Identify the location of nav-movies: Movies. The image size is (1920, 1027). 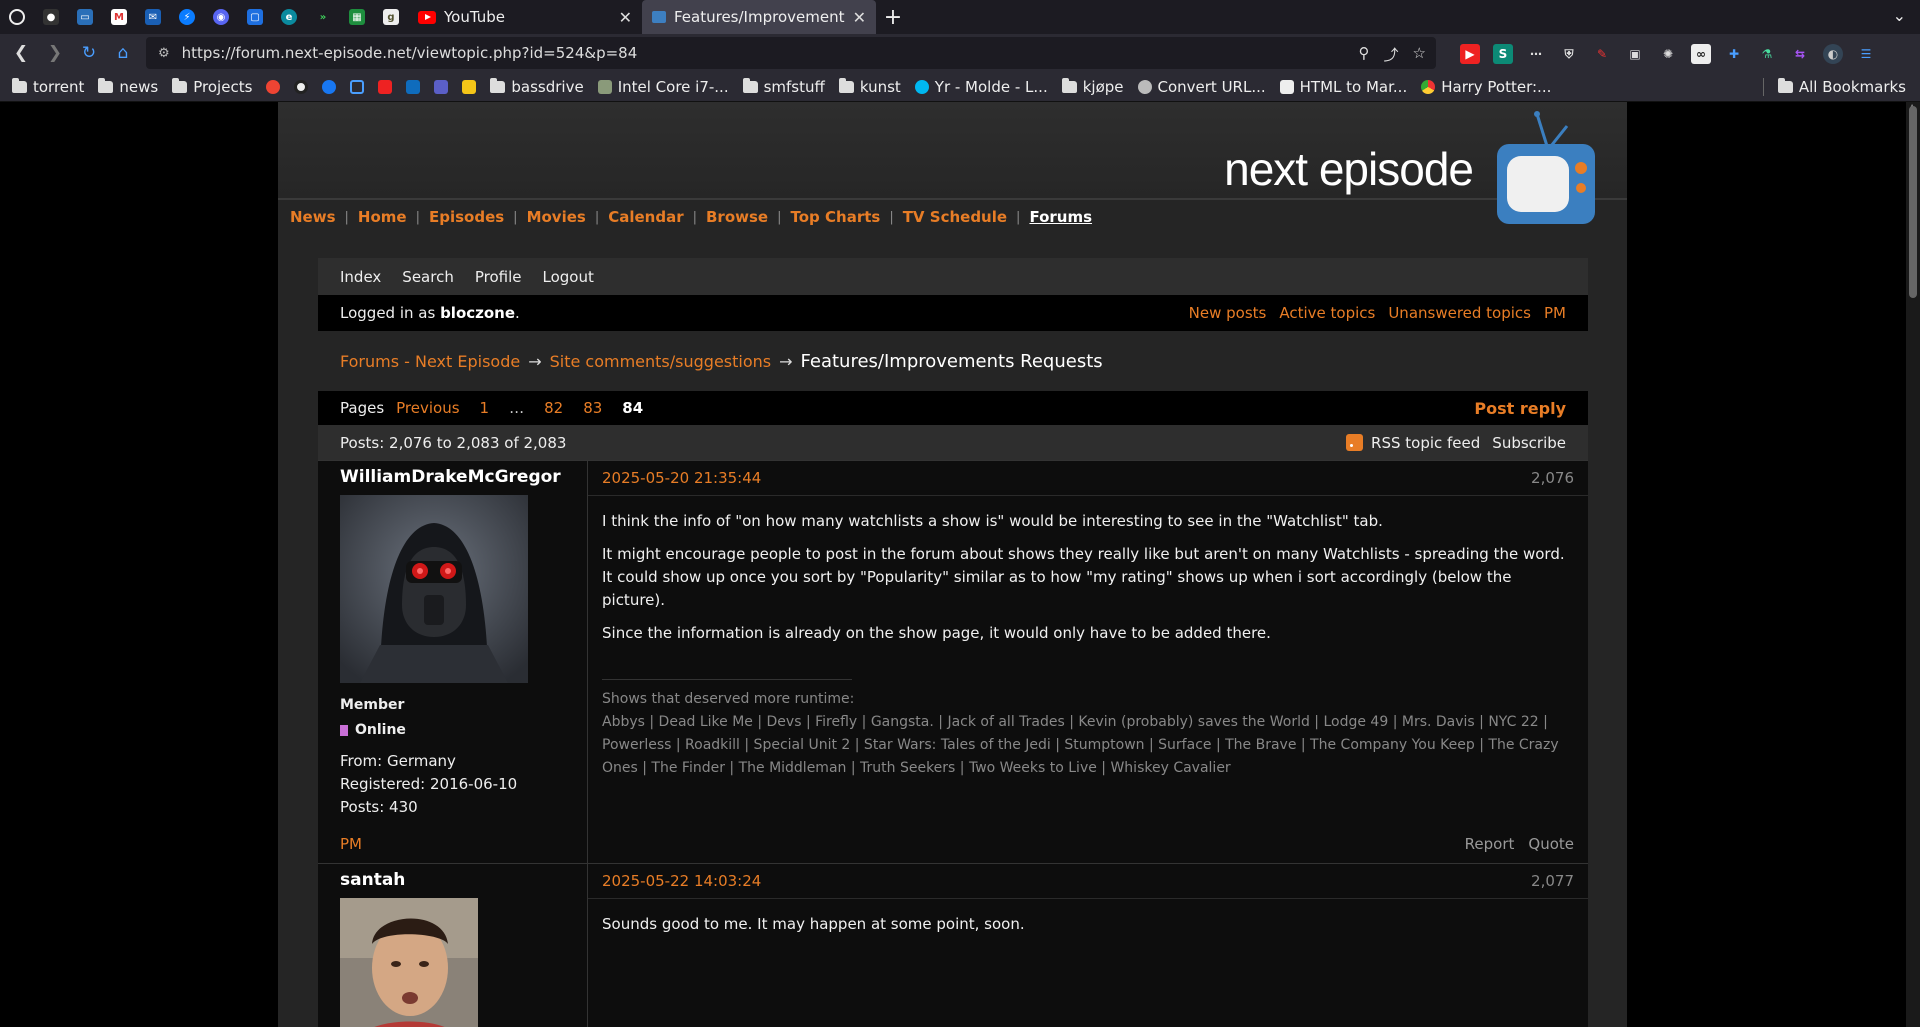
(556, 217).